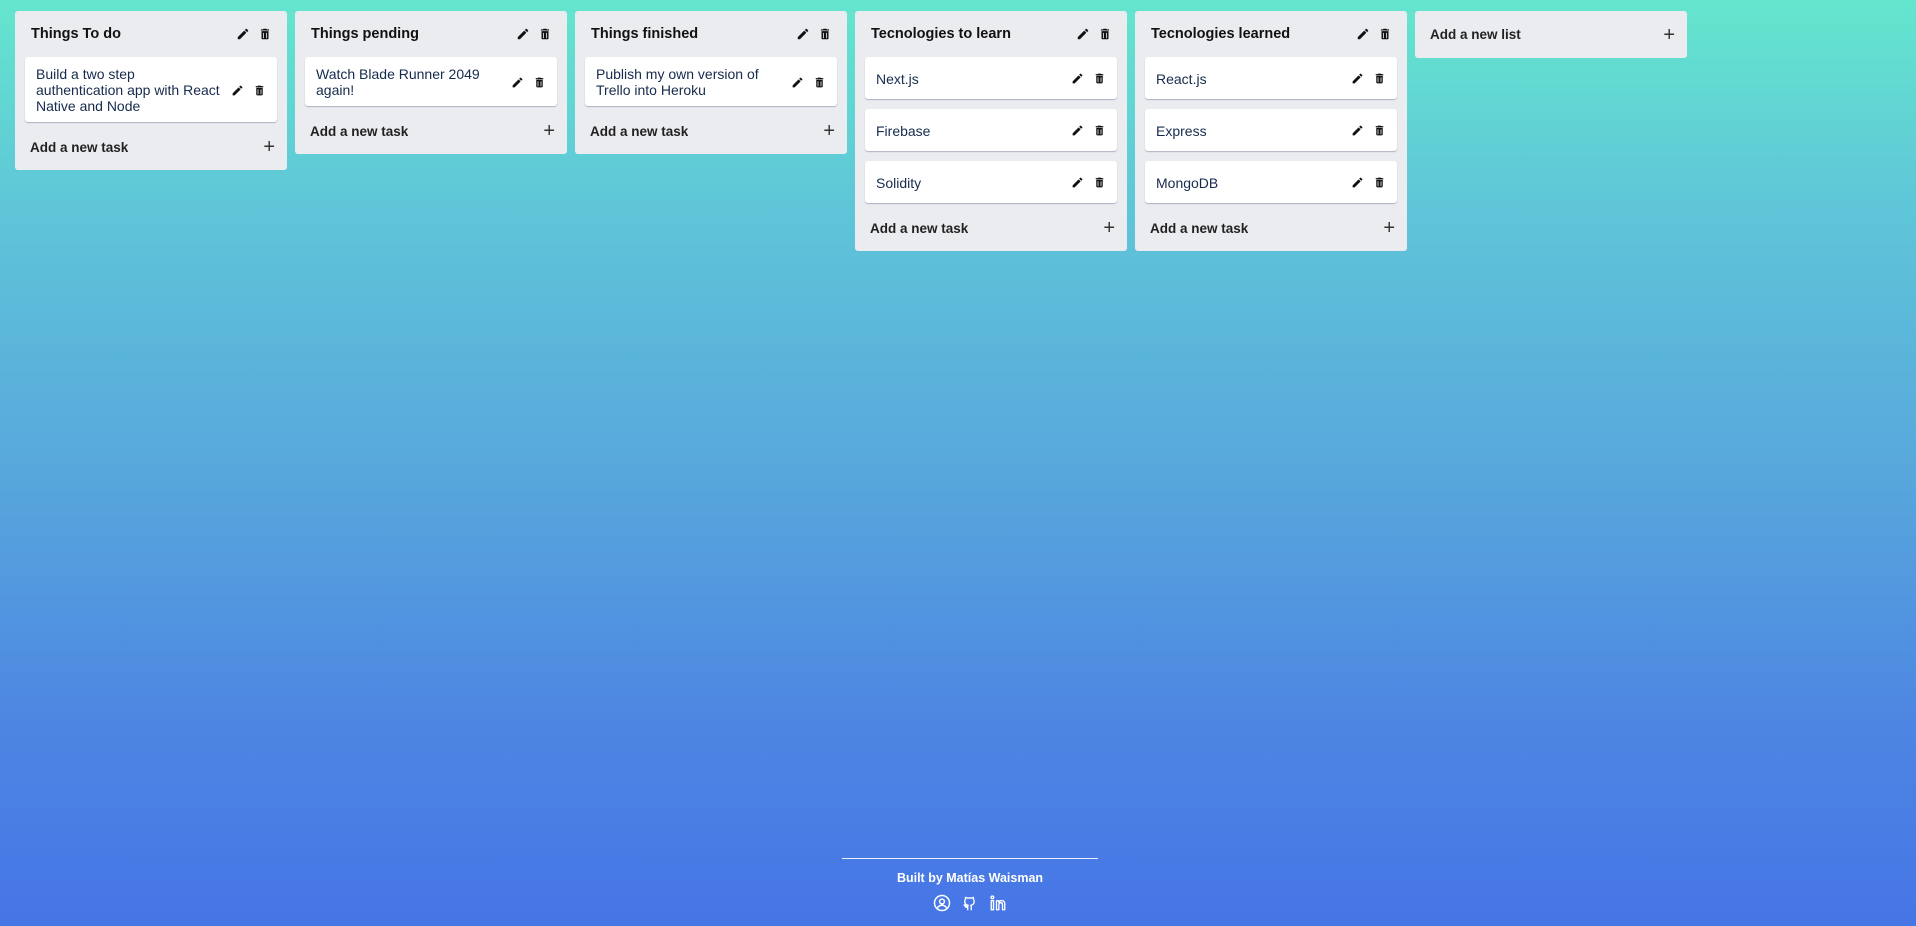  I want to click on footer-divider, so click(970, 858).